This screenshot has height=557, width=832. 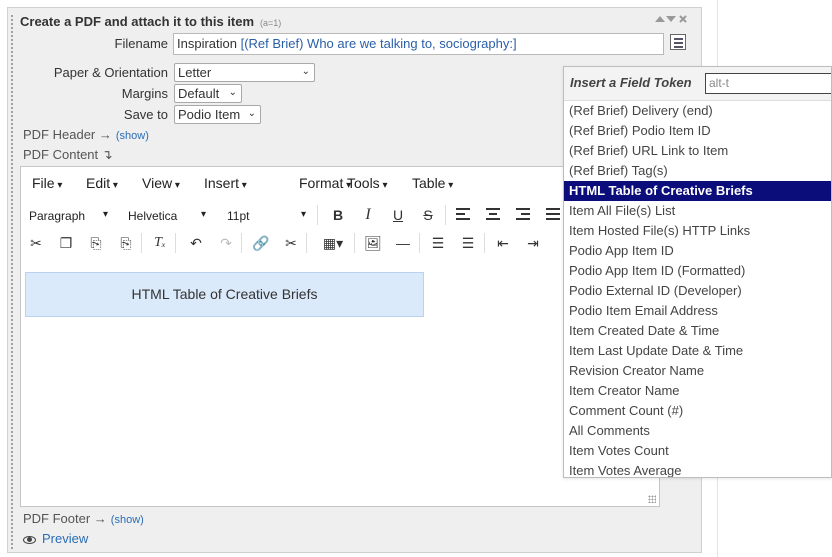 I want to click on clear-formatting-icon: Tₓ, so click(x=160, y=243).